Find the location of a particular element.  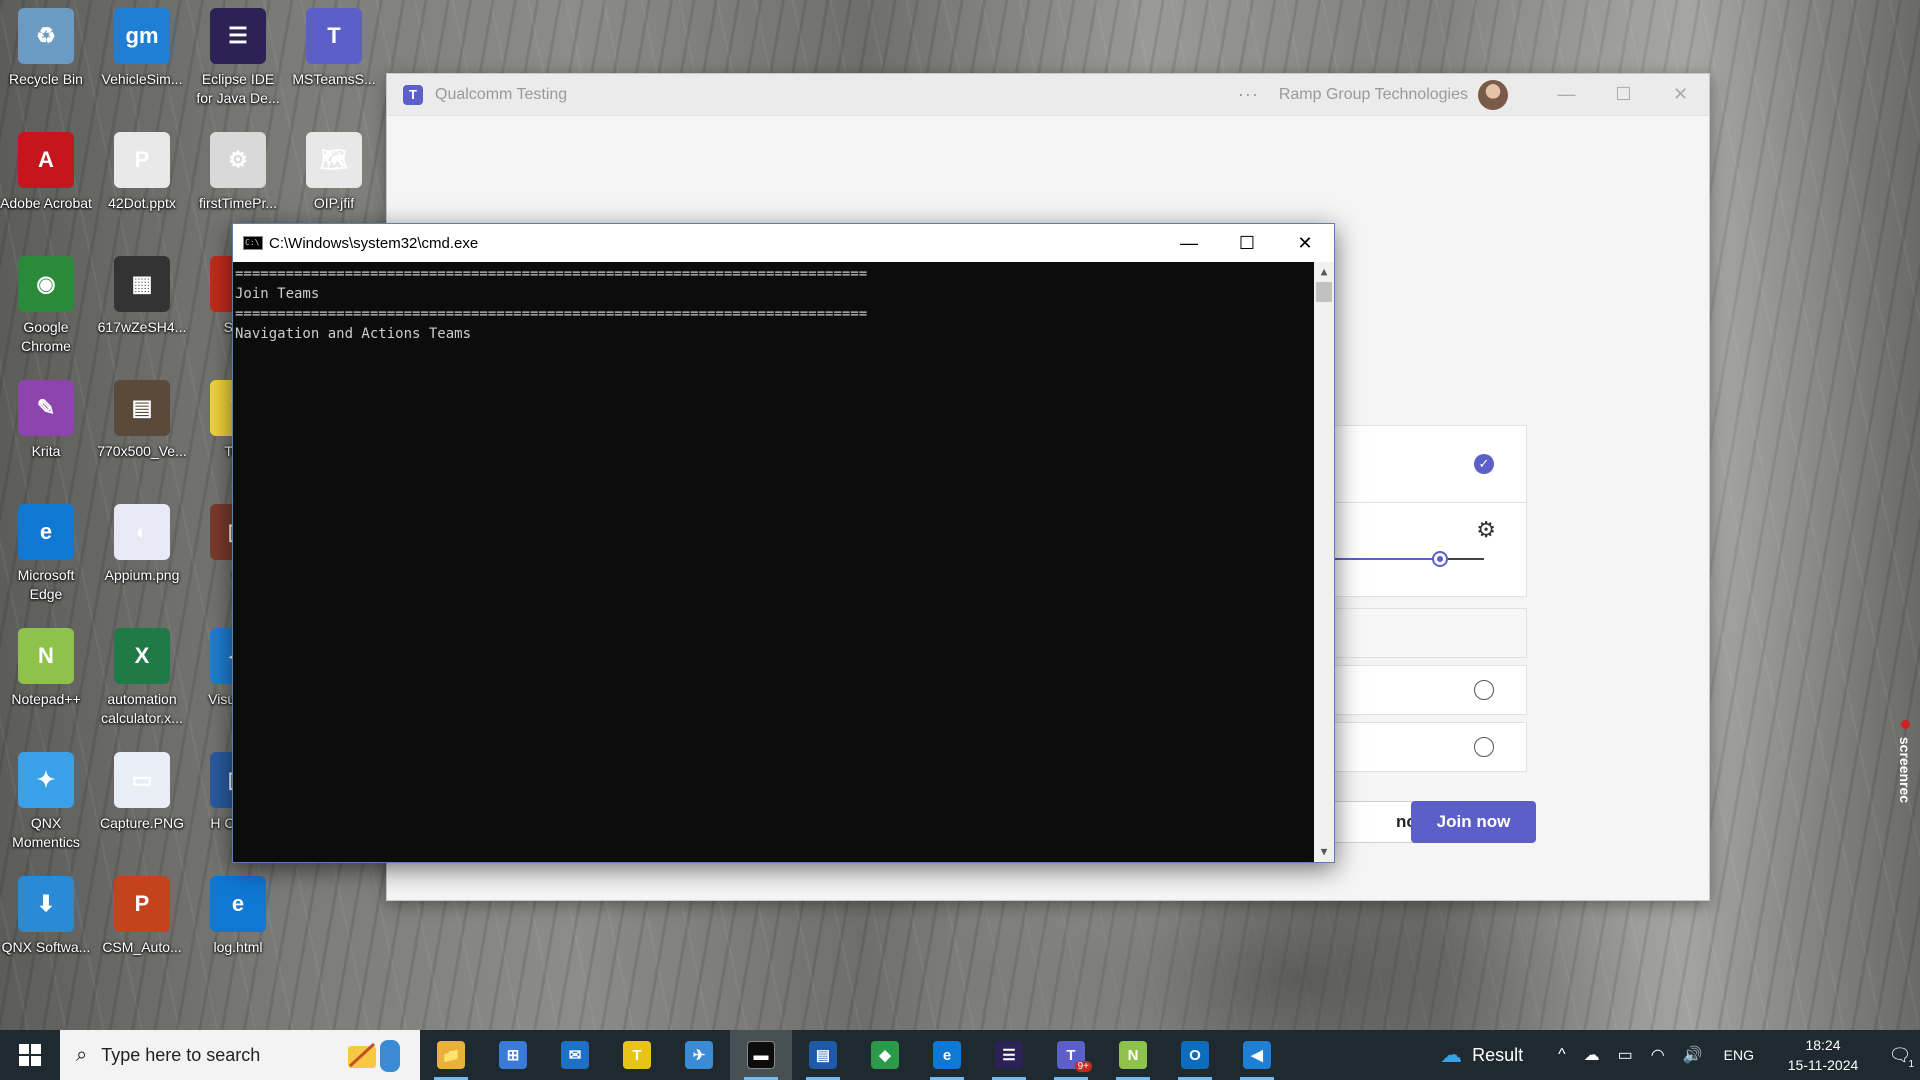

cmd-maximize-button: ☐ is located at coordinates (1247, 243).